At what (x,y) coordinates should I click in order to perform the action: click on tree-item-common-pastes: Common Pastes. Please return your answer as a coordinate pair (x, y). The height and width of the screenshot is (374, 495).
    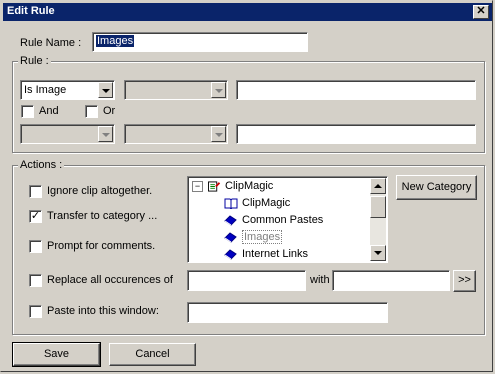
    Looking at the image, I should click on (273, 220).